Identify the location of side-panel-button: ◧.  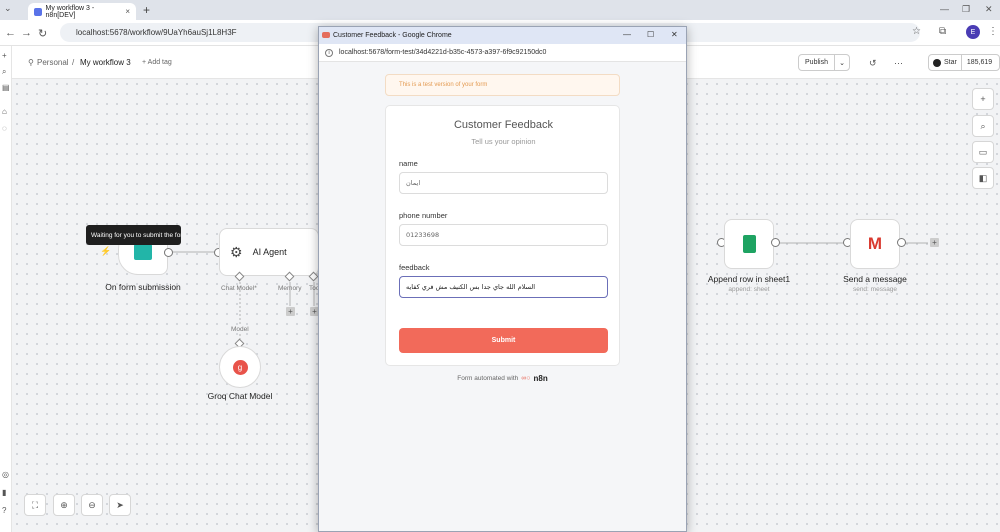
(983, 178).